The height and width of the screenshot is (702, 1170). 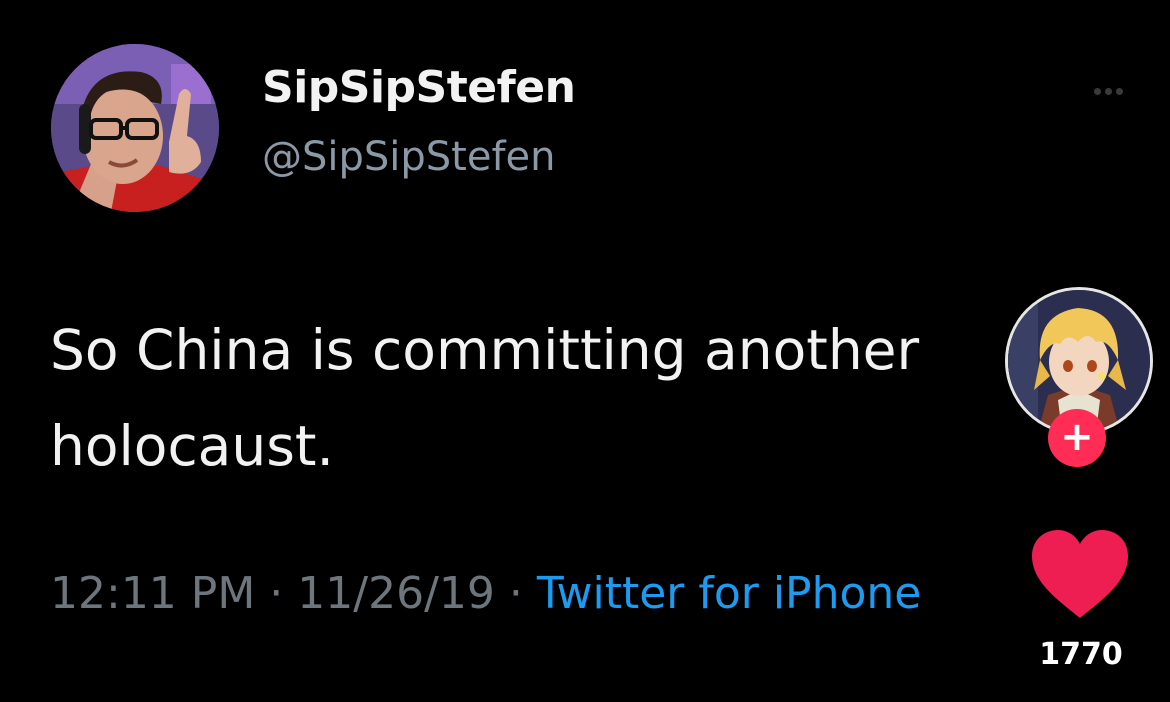 I want to click on like-count: 1770, so click(x=1081, y=654).